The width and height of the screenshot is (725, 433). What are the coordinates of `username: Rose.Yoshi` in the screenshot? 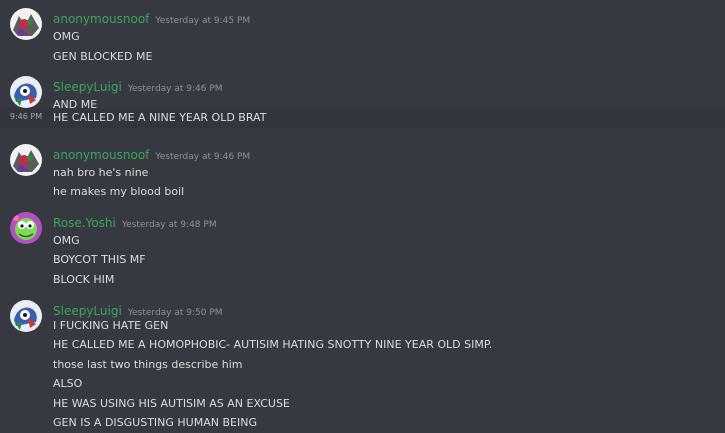 It's located at (84, 223).